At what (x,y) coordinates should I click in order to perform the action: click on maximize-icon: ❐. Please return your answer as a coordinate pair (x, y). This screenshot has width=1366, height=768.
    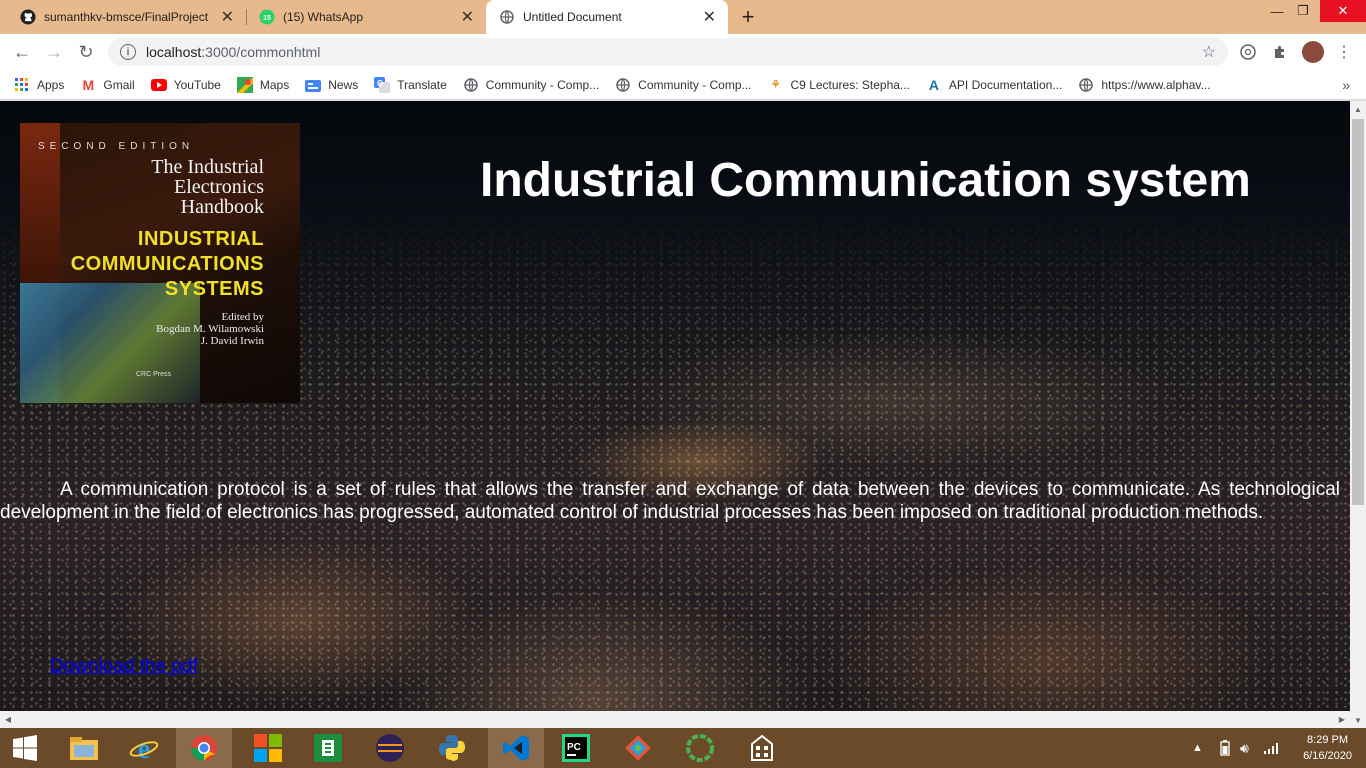
    Looking at the image, I should click on (1303, 11).